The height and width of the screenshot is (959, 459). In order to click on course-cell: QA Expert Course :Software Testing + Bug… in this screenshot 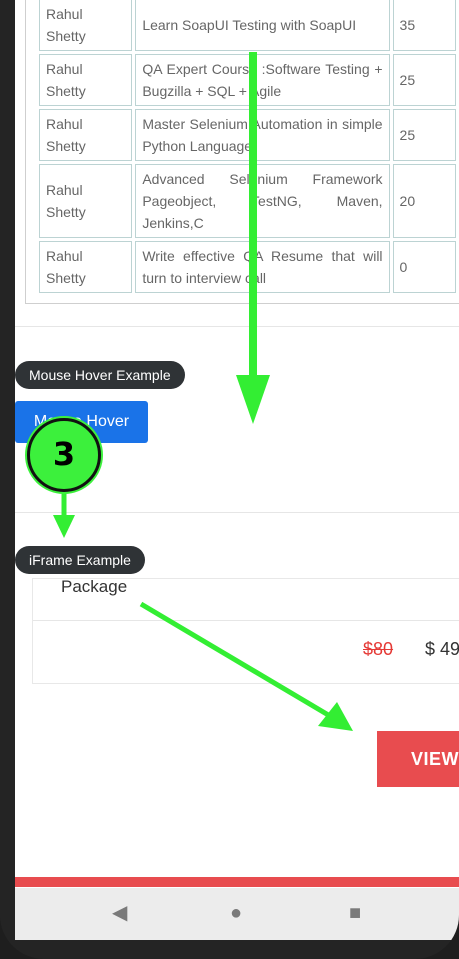, I will do `click(262, 80)`.